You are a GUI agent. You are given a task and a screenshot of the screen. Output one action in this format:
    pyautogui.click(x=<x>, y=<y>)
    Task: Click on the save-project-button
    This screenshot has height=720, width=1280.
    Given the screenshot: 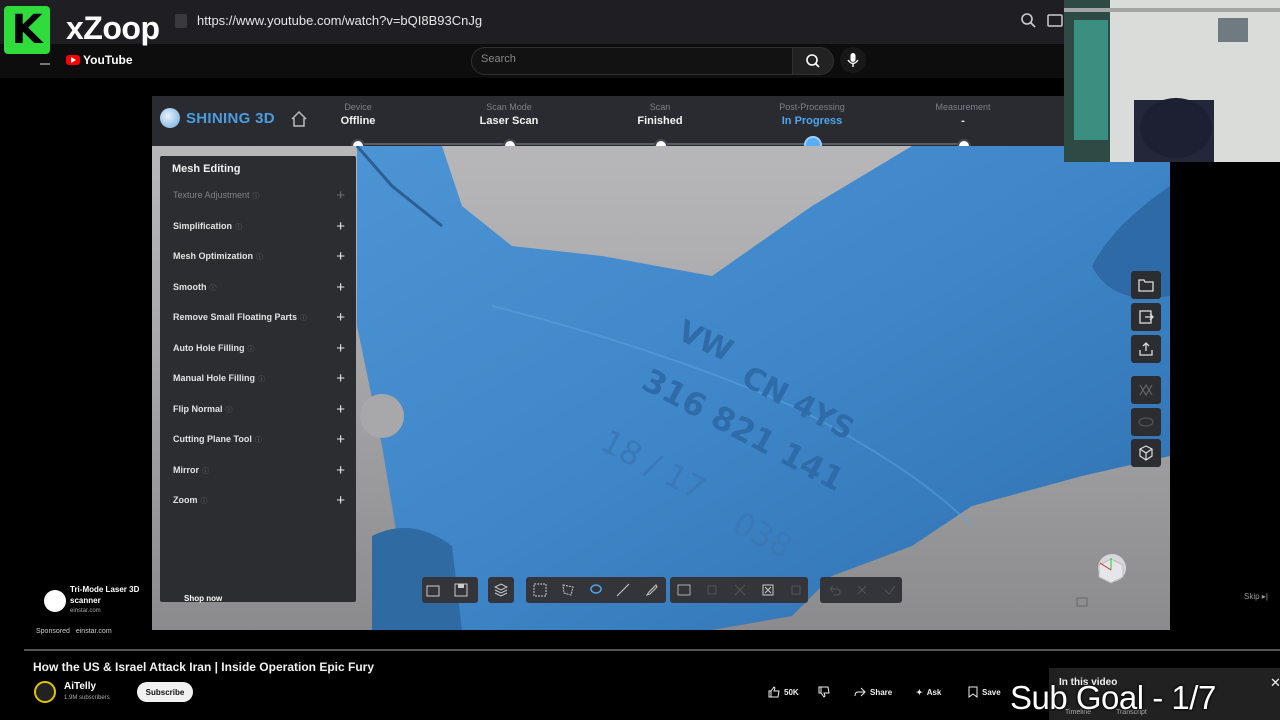 What is the action you would take?
    pyautogui.click(x=433, y=590)
    